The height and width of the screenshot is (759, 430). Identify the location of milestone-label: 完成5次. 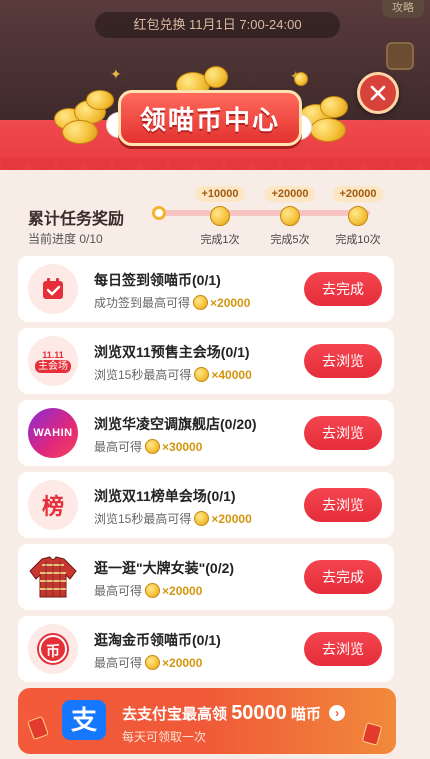
(290, 240).